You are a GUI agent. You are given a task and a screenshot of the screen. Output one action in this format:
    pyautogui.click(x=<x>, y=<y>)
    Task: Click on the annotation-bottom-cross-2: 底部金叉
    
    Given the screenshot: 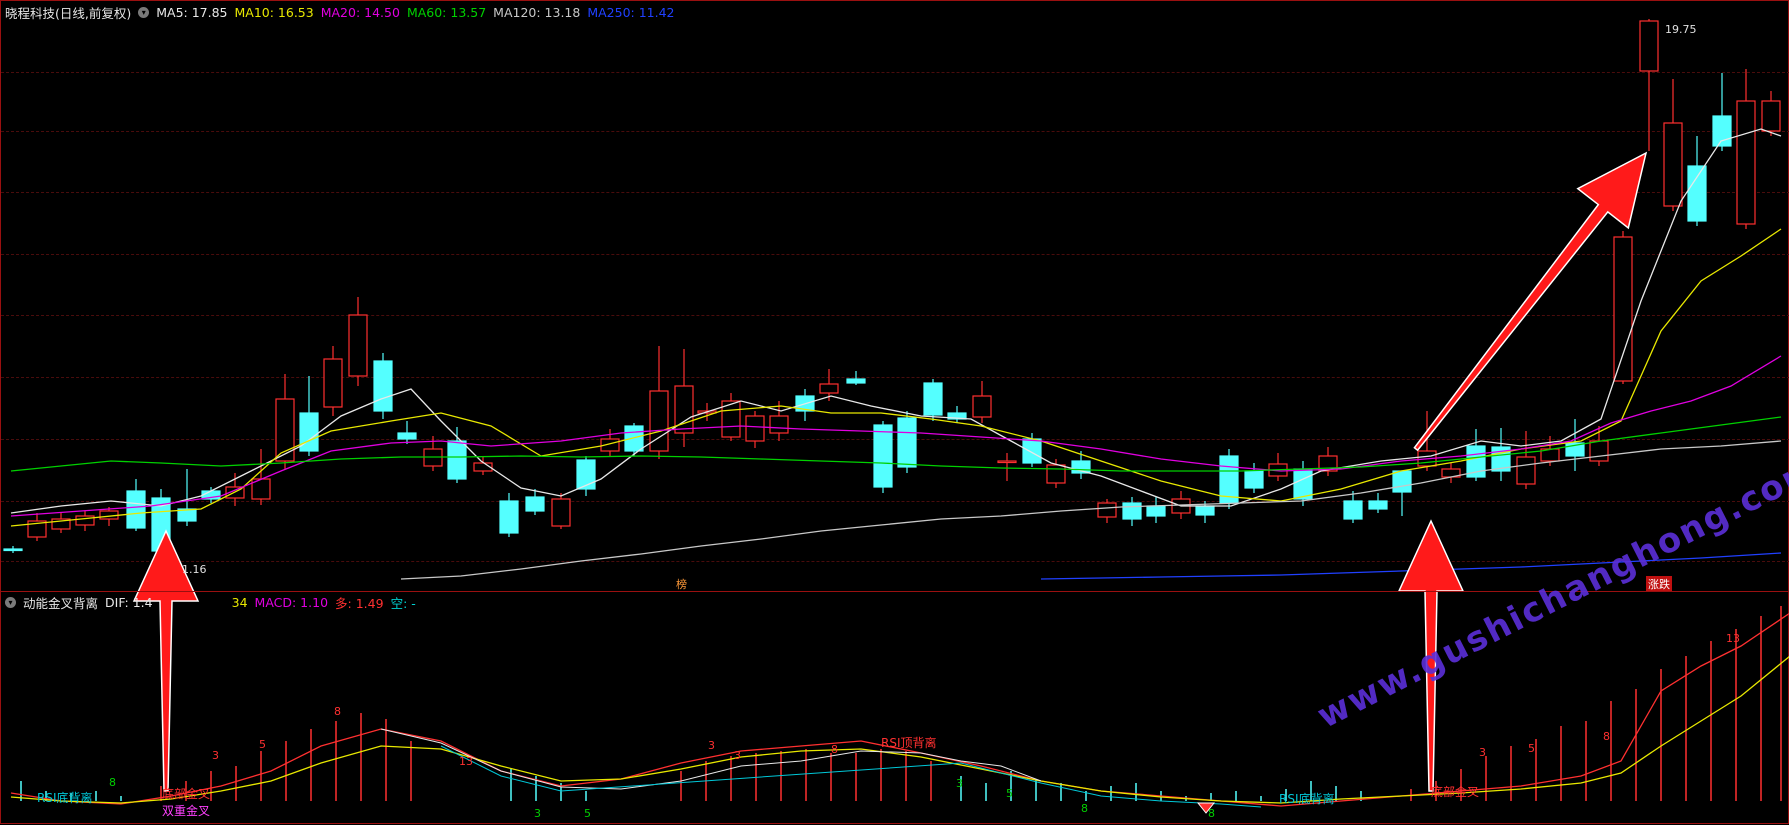 What is the action you would take?
    pyautogui.click(x=1455, y=792)
    